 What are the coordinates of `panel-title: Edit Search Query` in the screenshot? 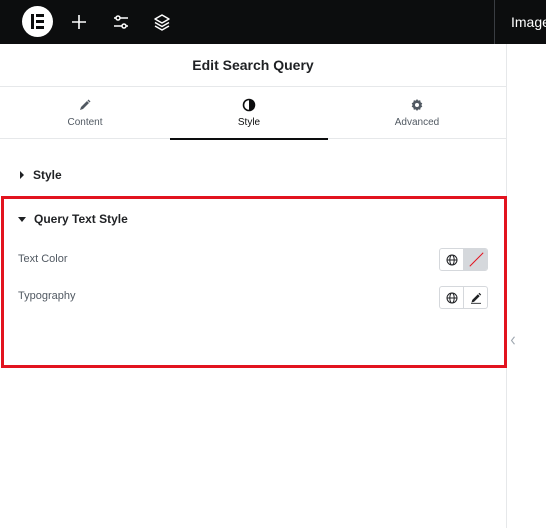 It's located at (253, 65).